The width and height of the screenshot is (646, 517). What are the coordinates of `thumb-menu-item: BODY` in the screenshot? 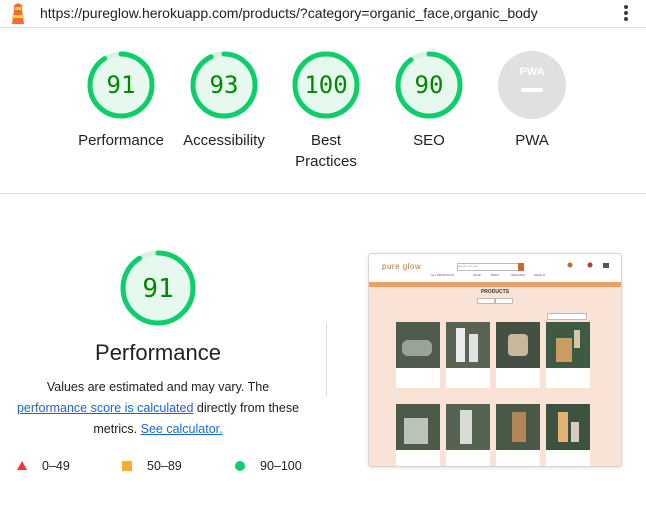 It's located at (495, 275).